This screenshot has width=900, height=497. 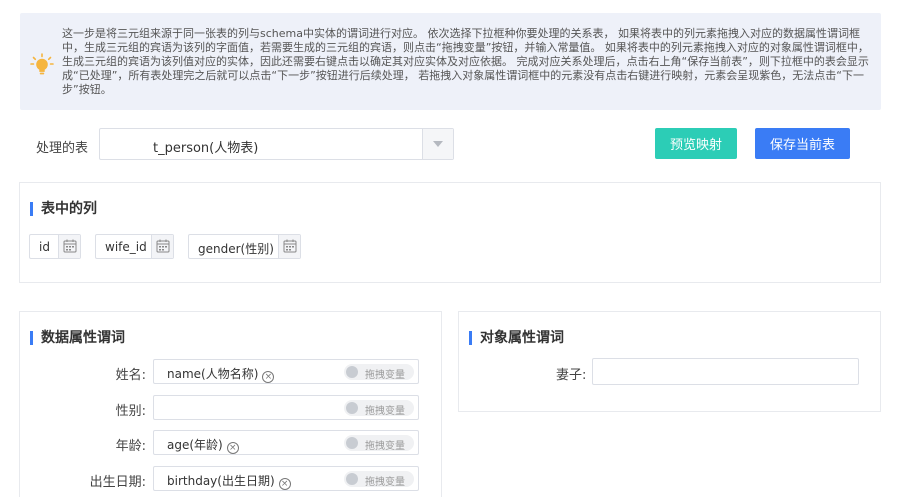 I want to click on lightbulb-icon, so click(x=42, y=65).